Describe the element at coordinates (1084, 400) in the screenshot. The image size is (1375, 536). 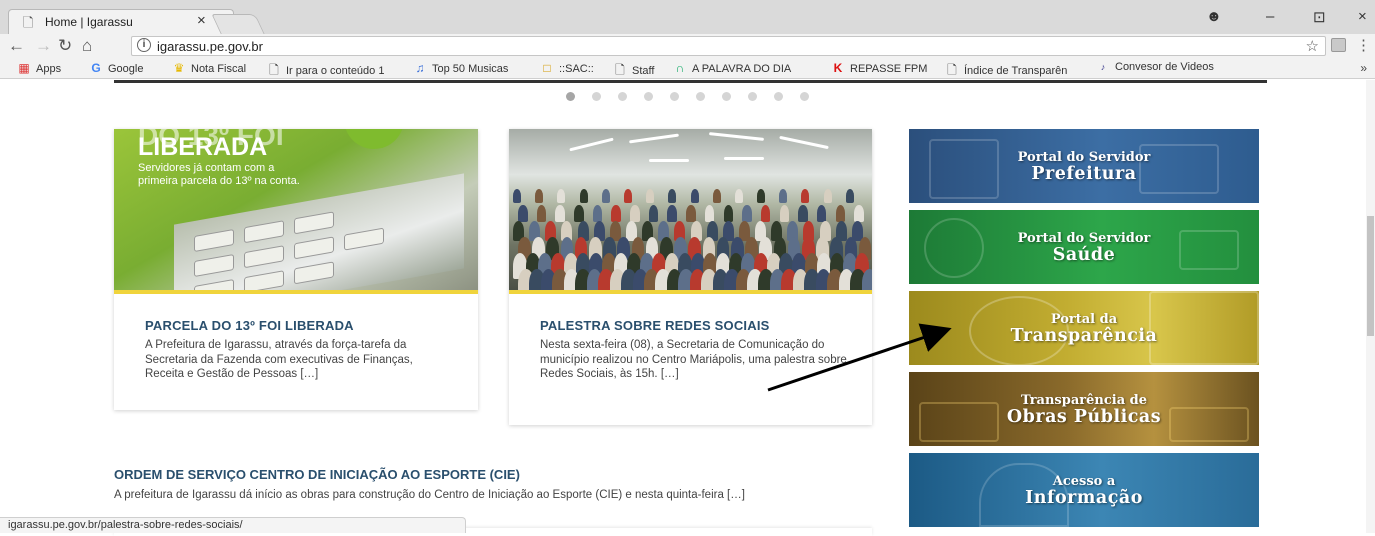
I see `banner-line1: Transparência de` at that location.